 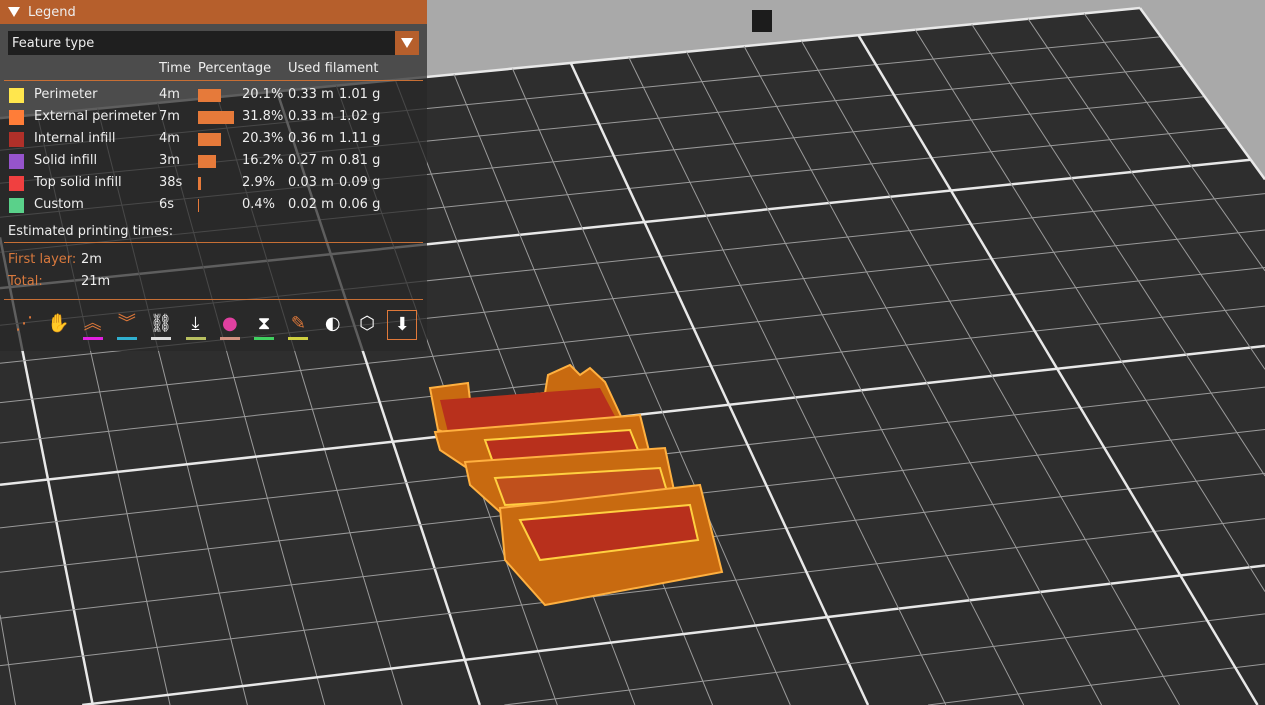 What do you see at coordinates (213, 12) in the screenshot?
I see `legend-header: Legend` at bounding box center [213, 12].